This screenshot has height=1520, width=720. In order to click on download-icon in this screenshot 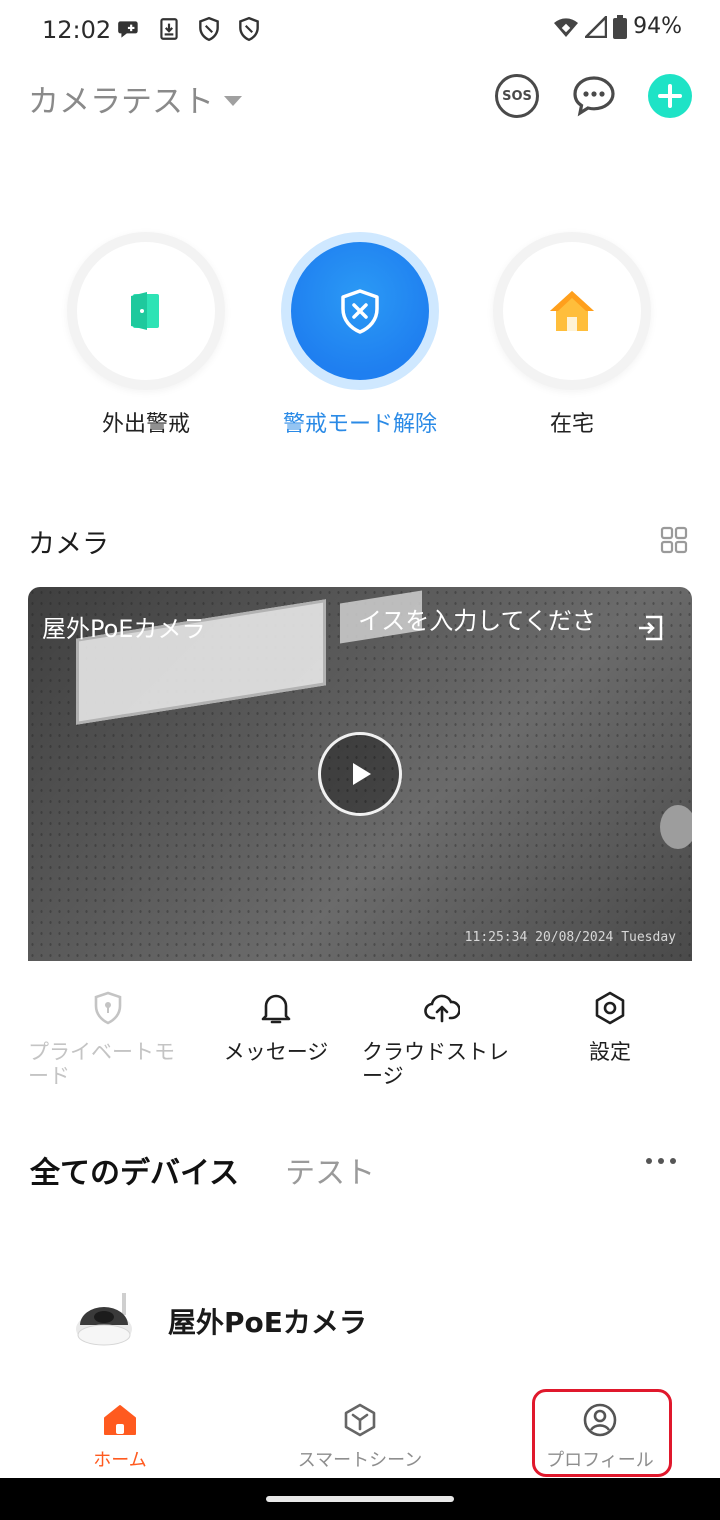, I will do `click(169, 29)`.